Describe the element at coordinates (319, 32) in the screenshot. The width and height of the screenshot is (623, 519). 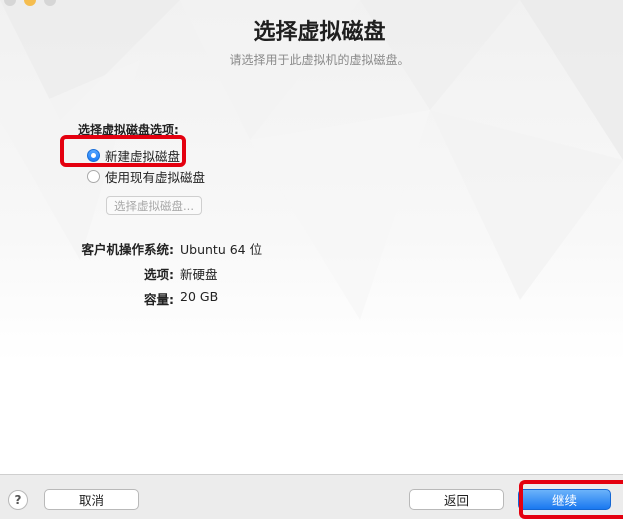
I see `page-title-text: 选择虚拟磁盘` at that location.